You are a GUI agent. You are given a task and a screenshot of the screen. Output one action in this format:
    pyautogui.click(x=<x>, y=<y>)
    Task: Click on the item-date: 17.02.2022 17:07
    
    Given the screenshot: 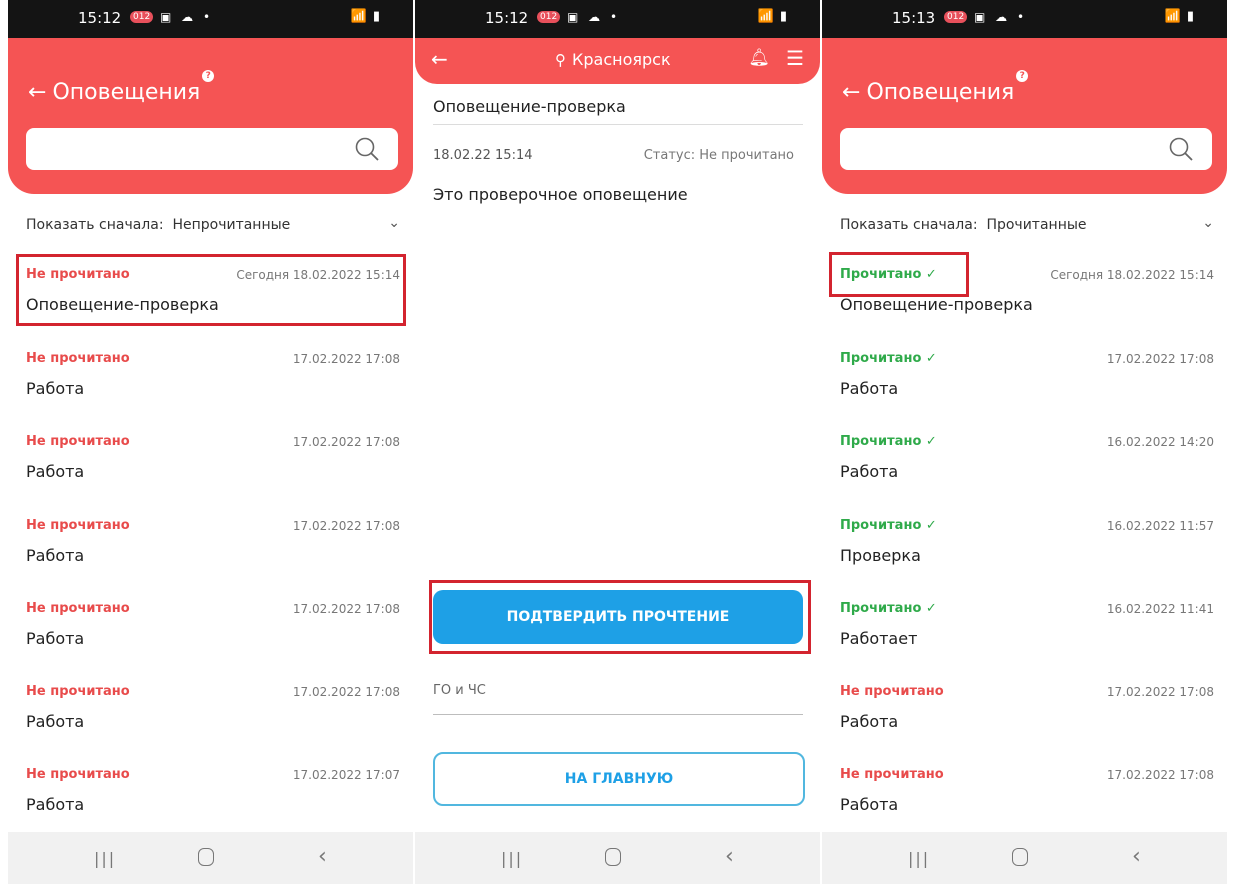 What is the action you would take?
    pyautogui.click(x=346, y=775)
    